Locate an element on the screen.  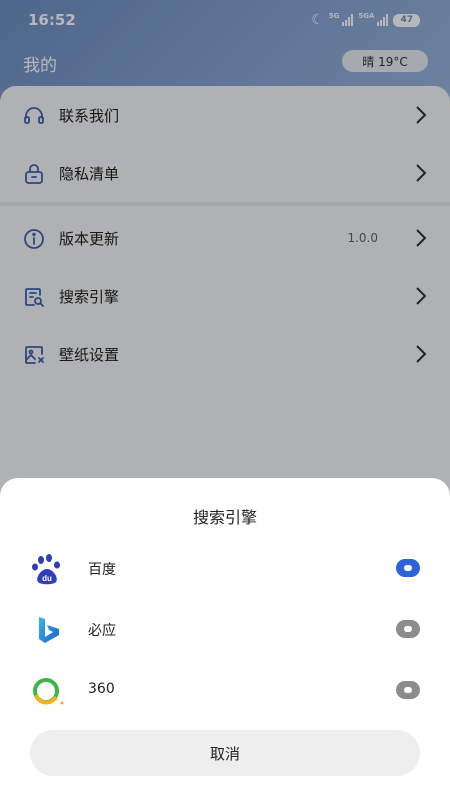
cancel-button: 取消 is located at coordinates (225, 753).